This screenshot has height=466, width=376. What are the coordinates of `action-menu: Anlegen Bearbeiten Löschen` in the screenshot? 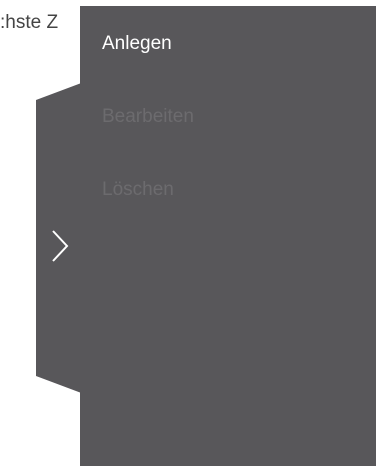 It's located at (148, 141).